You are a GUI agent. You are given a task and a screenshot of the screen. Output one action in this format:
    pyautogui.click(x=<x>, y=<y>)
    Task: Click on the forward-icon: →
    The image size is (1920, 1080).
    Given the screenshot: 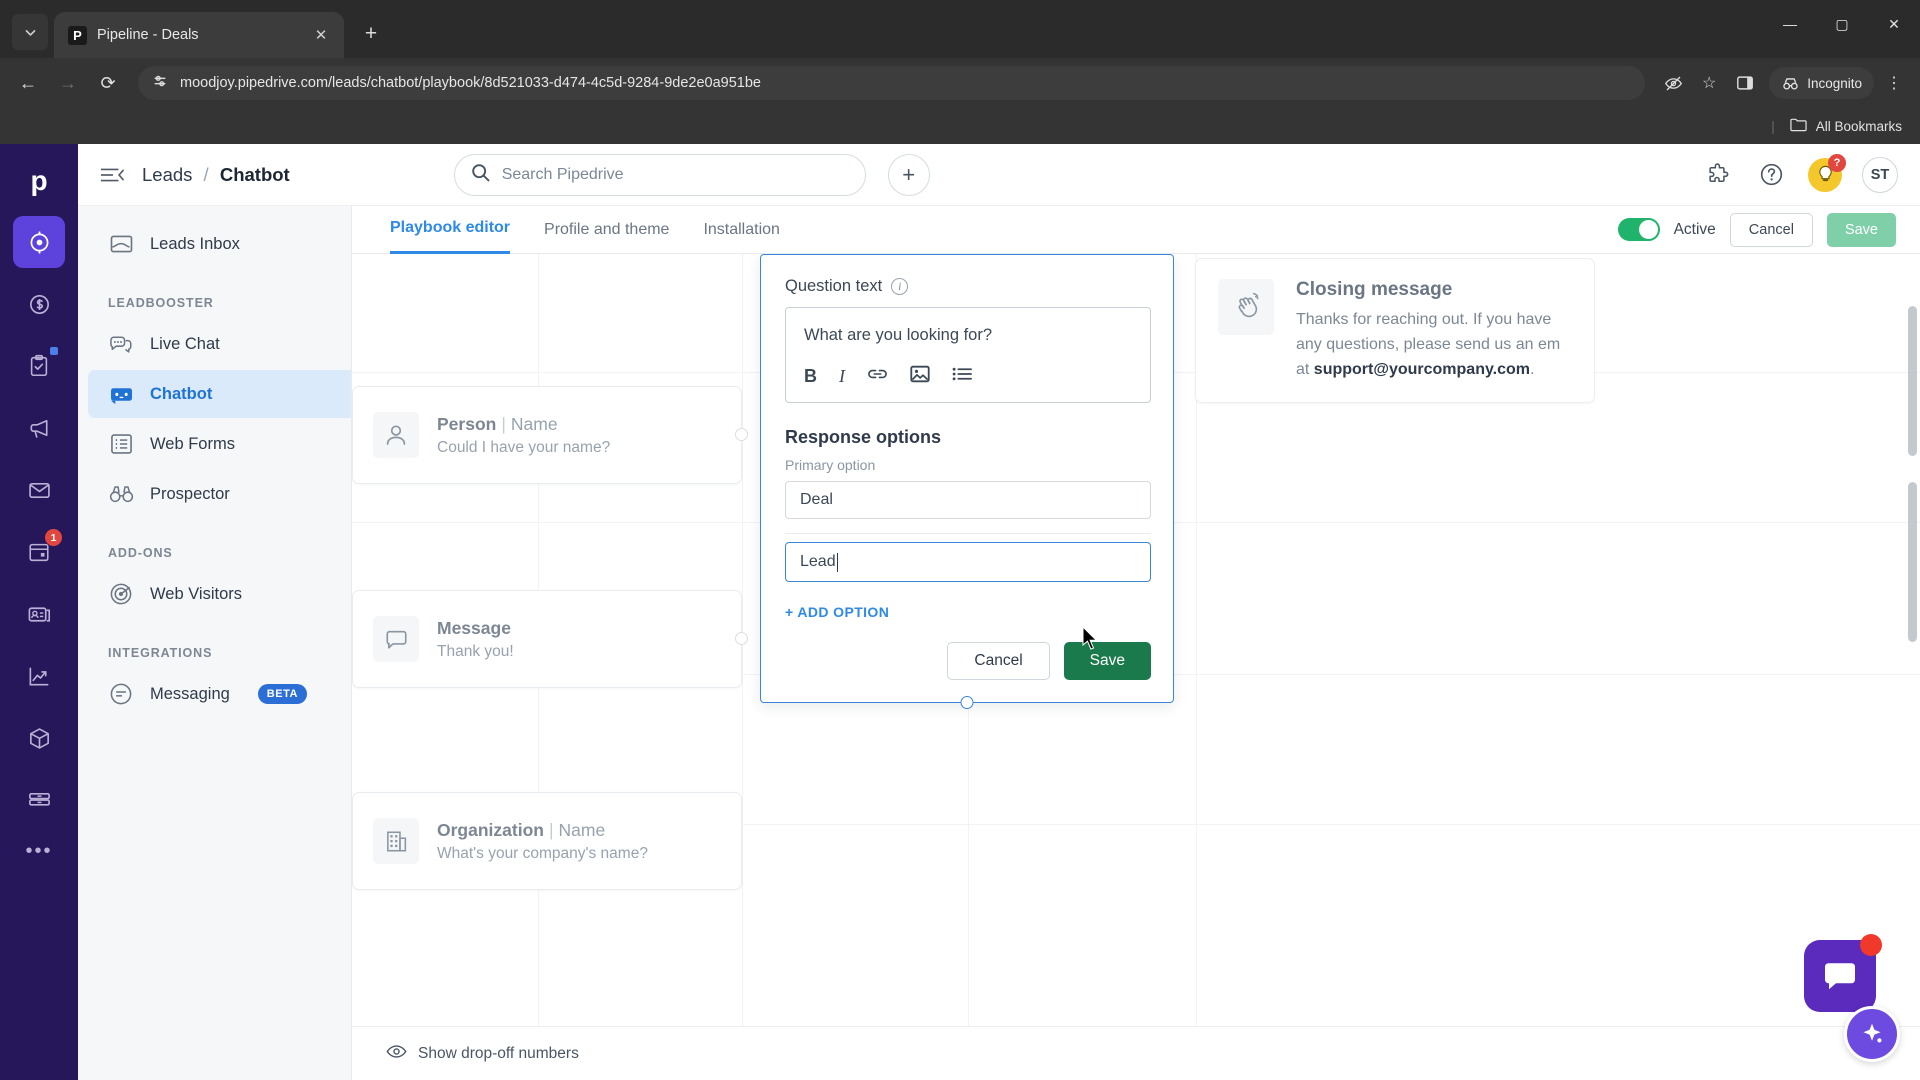 What is the action you would take?
    pyautogui.click(x=68, y=83)
    